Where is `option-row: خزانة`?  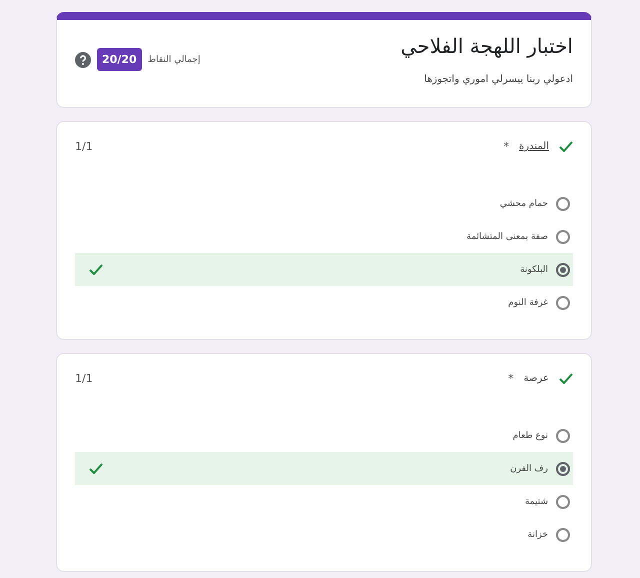
option-row: خزانة is located at coordinates (324, 534).